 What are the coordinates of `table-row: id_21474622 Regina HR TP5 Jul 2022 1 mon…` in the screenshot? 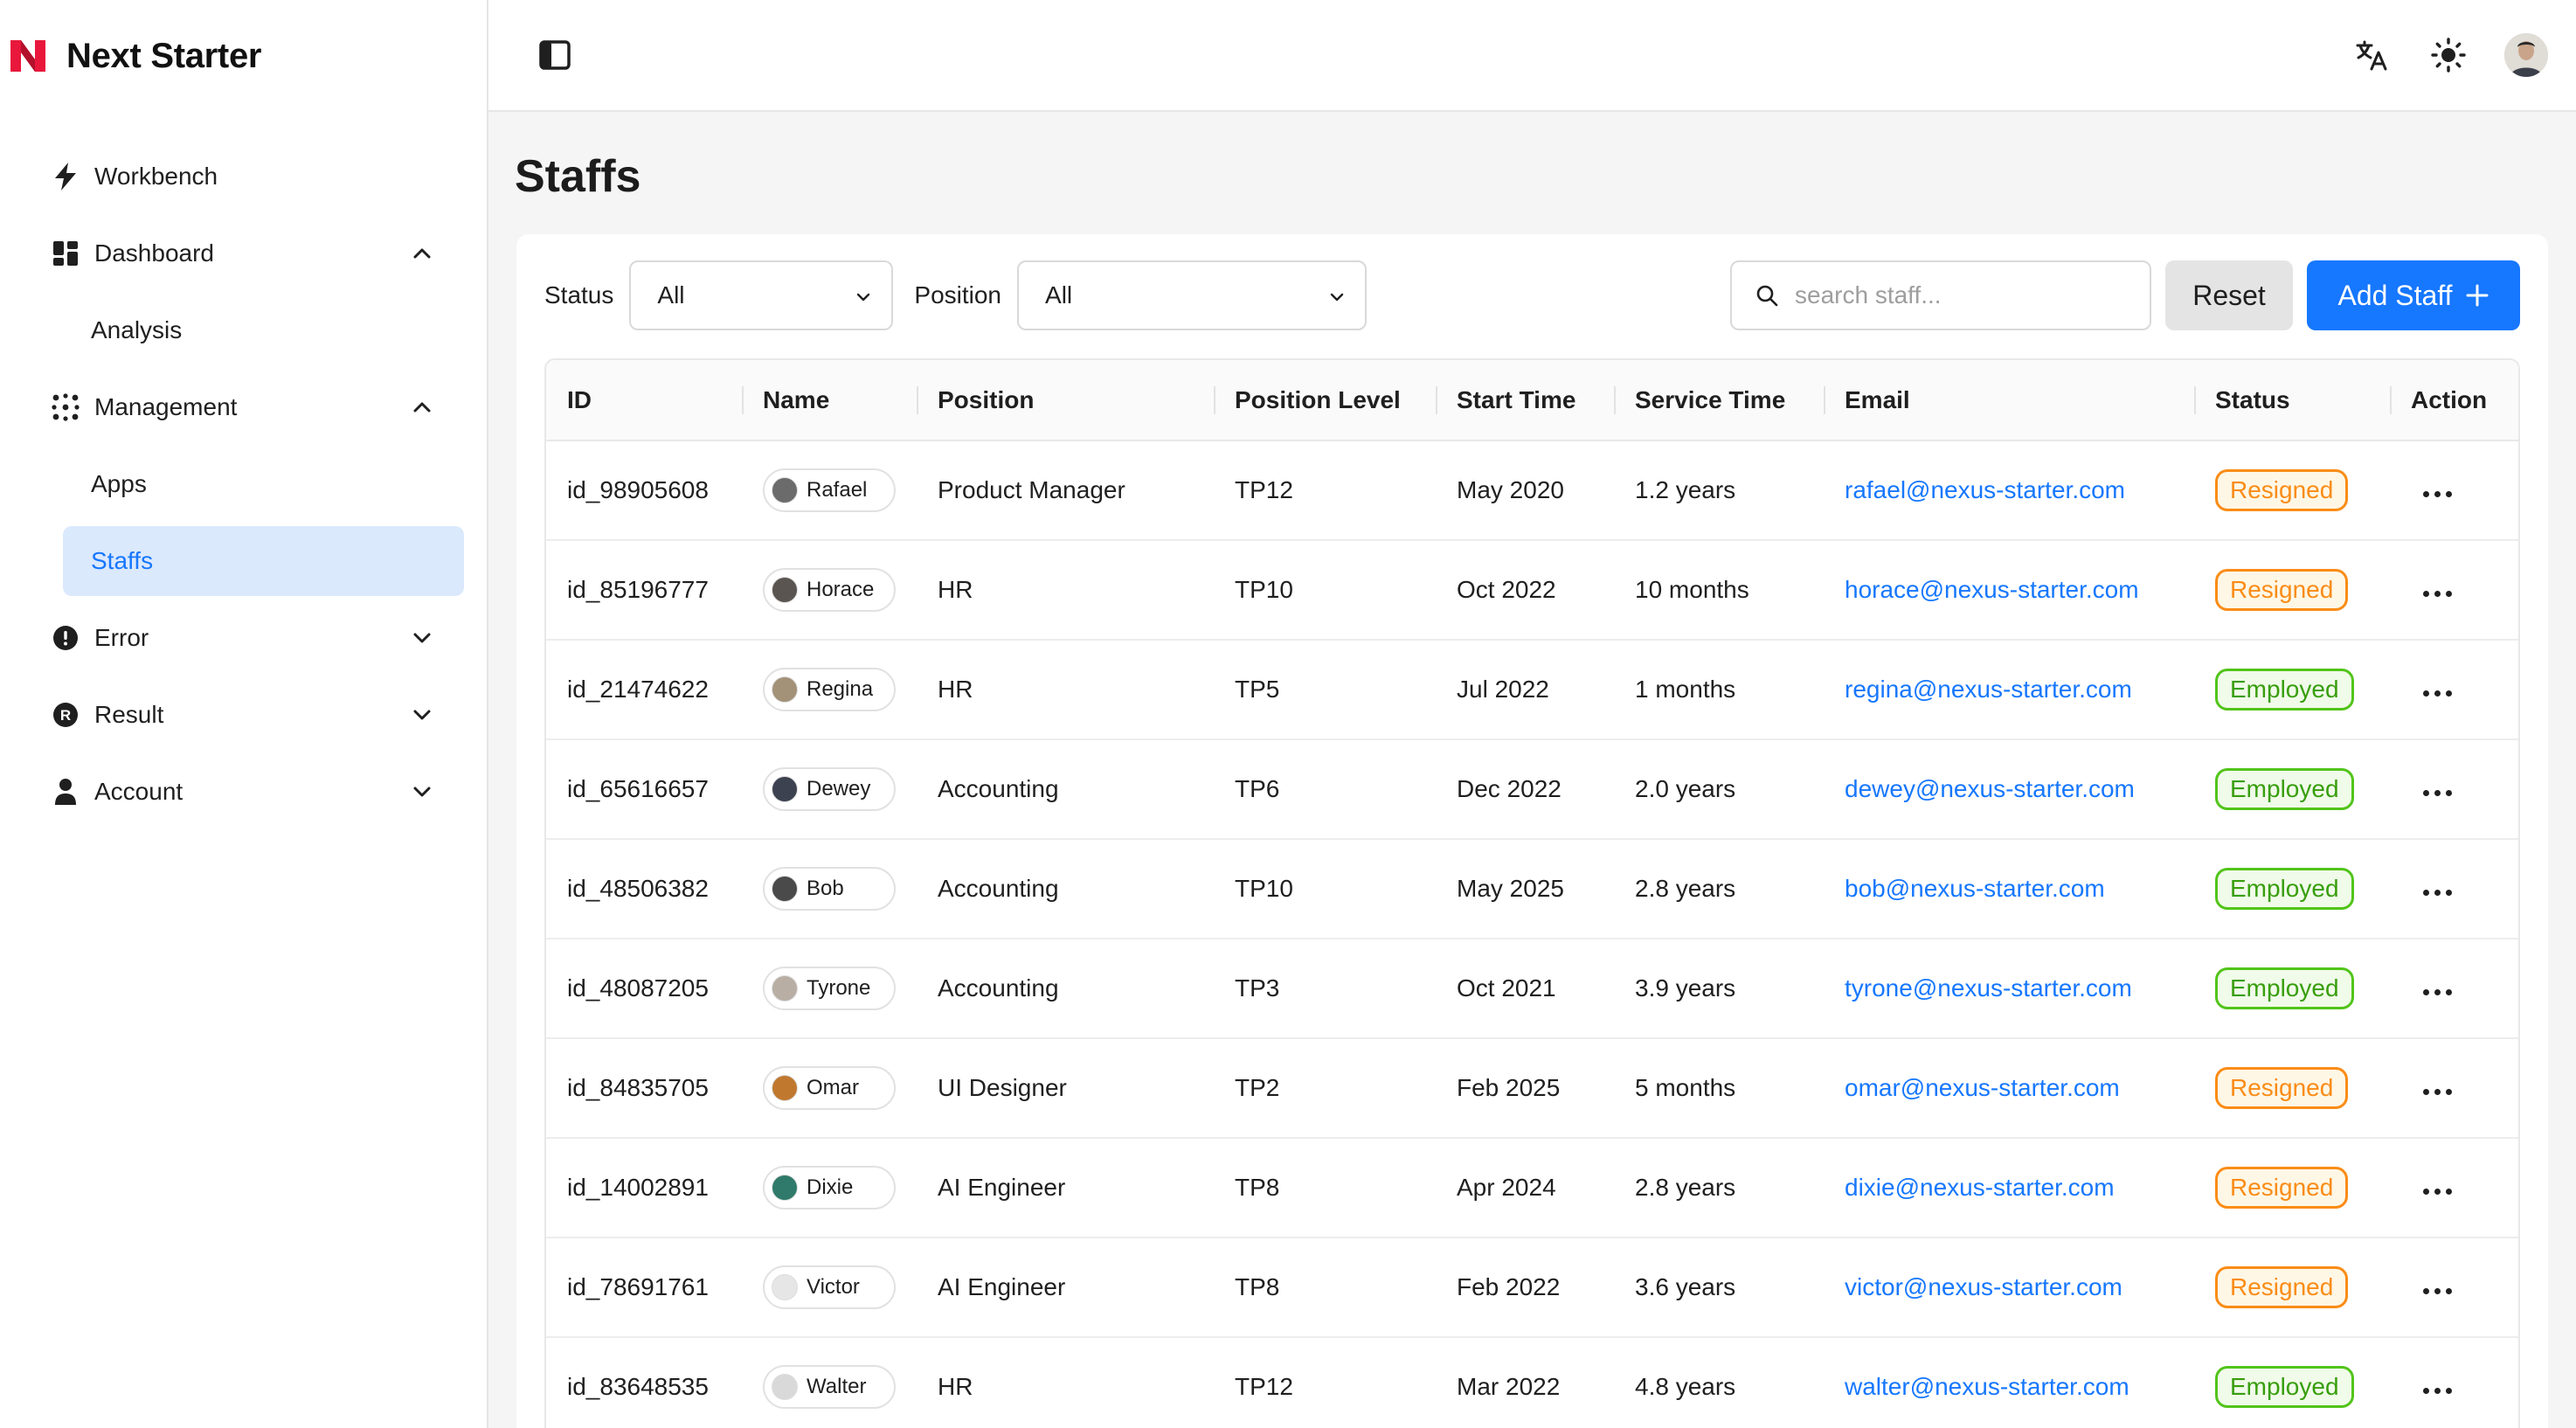 It's located at (1532, 690).